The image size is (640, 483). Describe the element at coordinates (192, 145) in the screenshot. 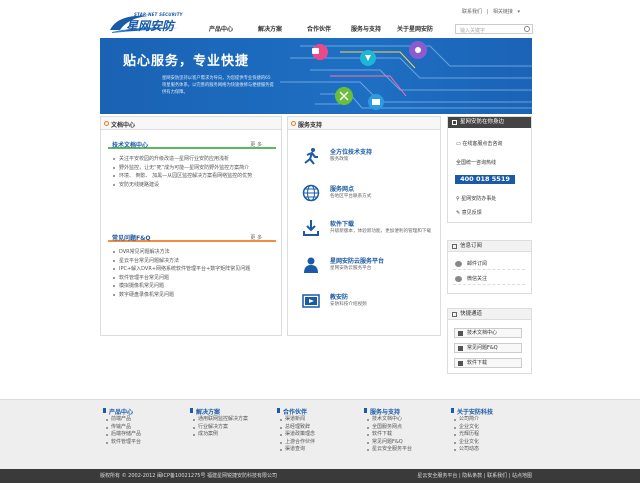

I see `tech-docs-header: 技术文档中心 更 多` at that location.